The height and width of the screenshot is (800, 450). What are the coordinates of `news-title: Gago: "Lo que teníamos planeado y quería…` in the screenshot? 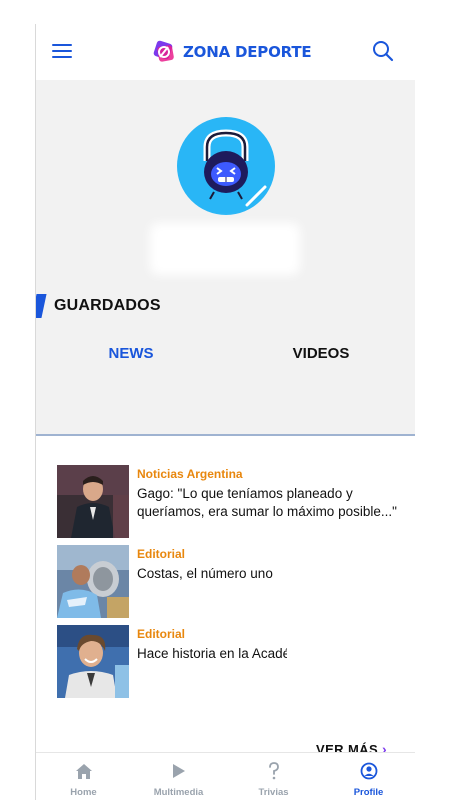 It's located at (267, 502).